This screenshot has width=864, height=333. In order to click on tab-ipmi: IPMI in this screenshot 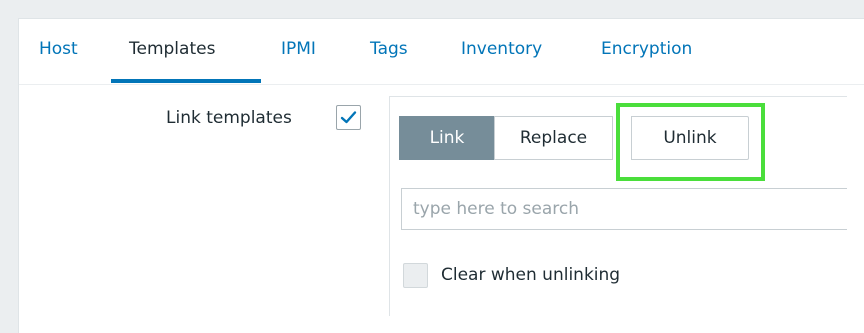, I will do `click(298, 49)`.